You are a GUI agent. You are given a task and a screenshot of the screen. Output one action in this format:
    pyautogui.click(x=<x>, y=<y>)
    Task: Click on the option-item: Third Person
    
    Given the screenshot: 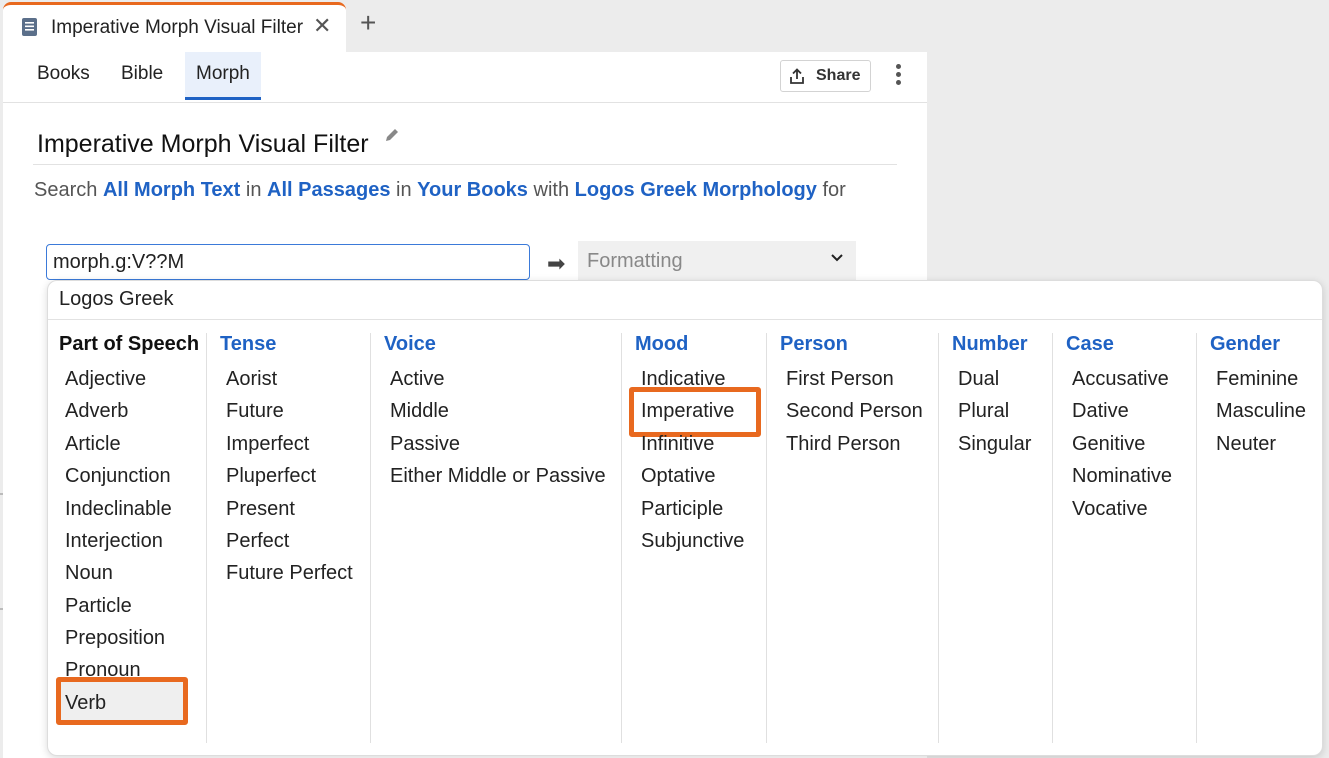 What is the action you would take?
    pyautogui.click(x=843, y=444)
    